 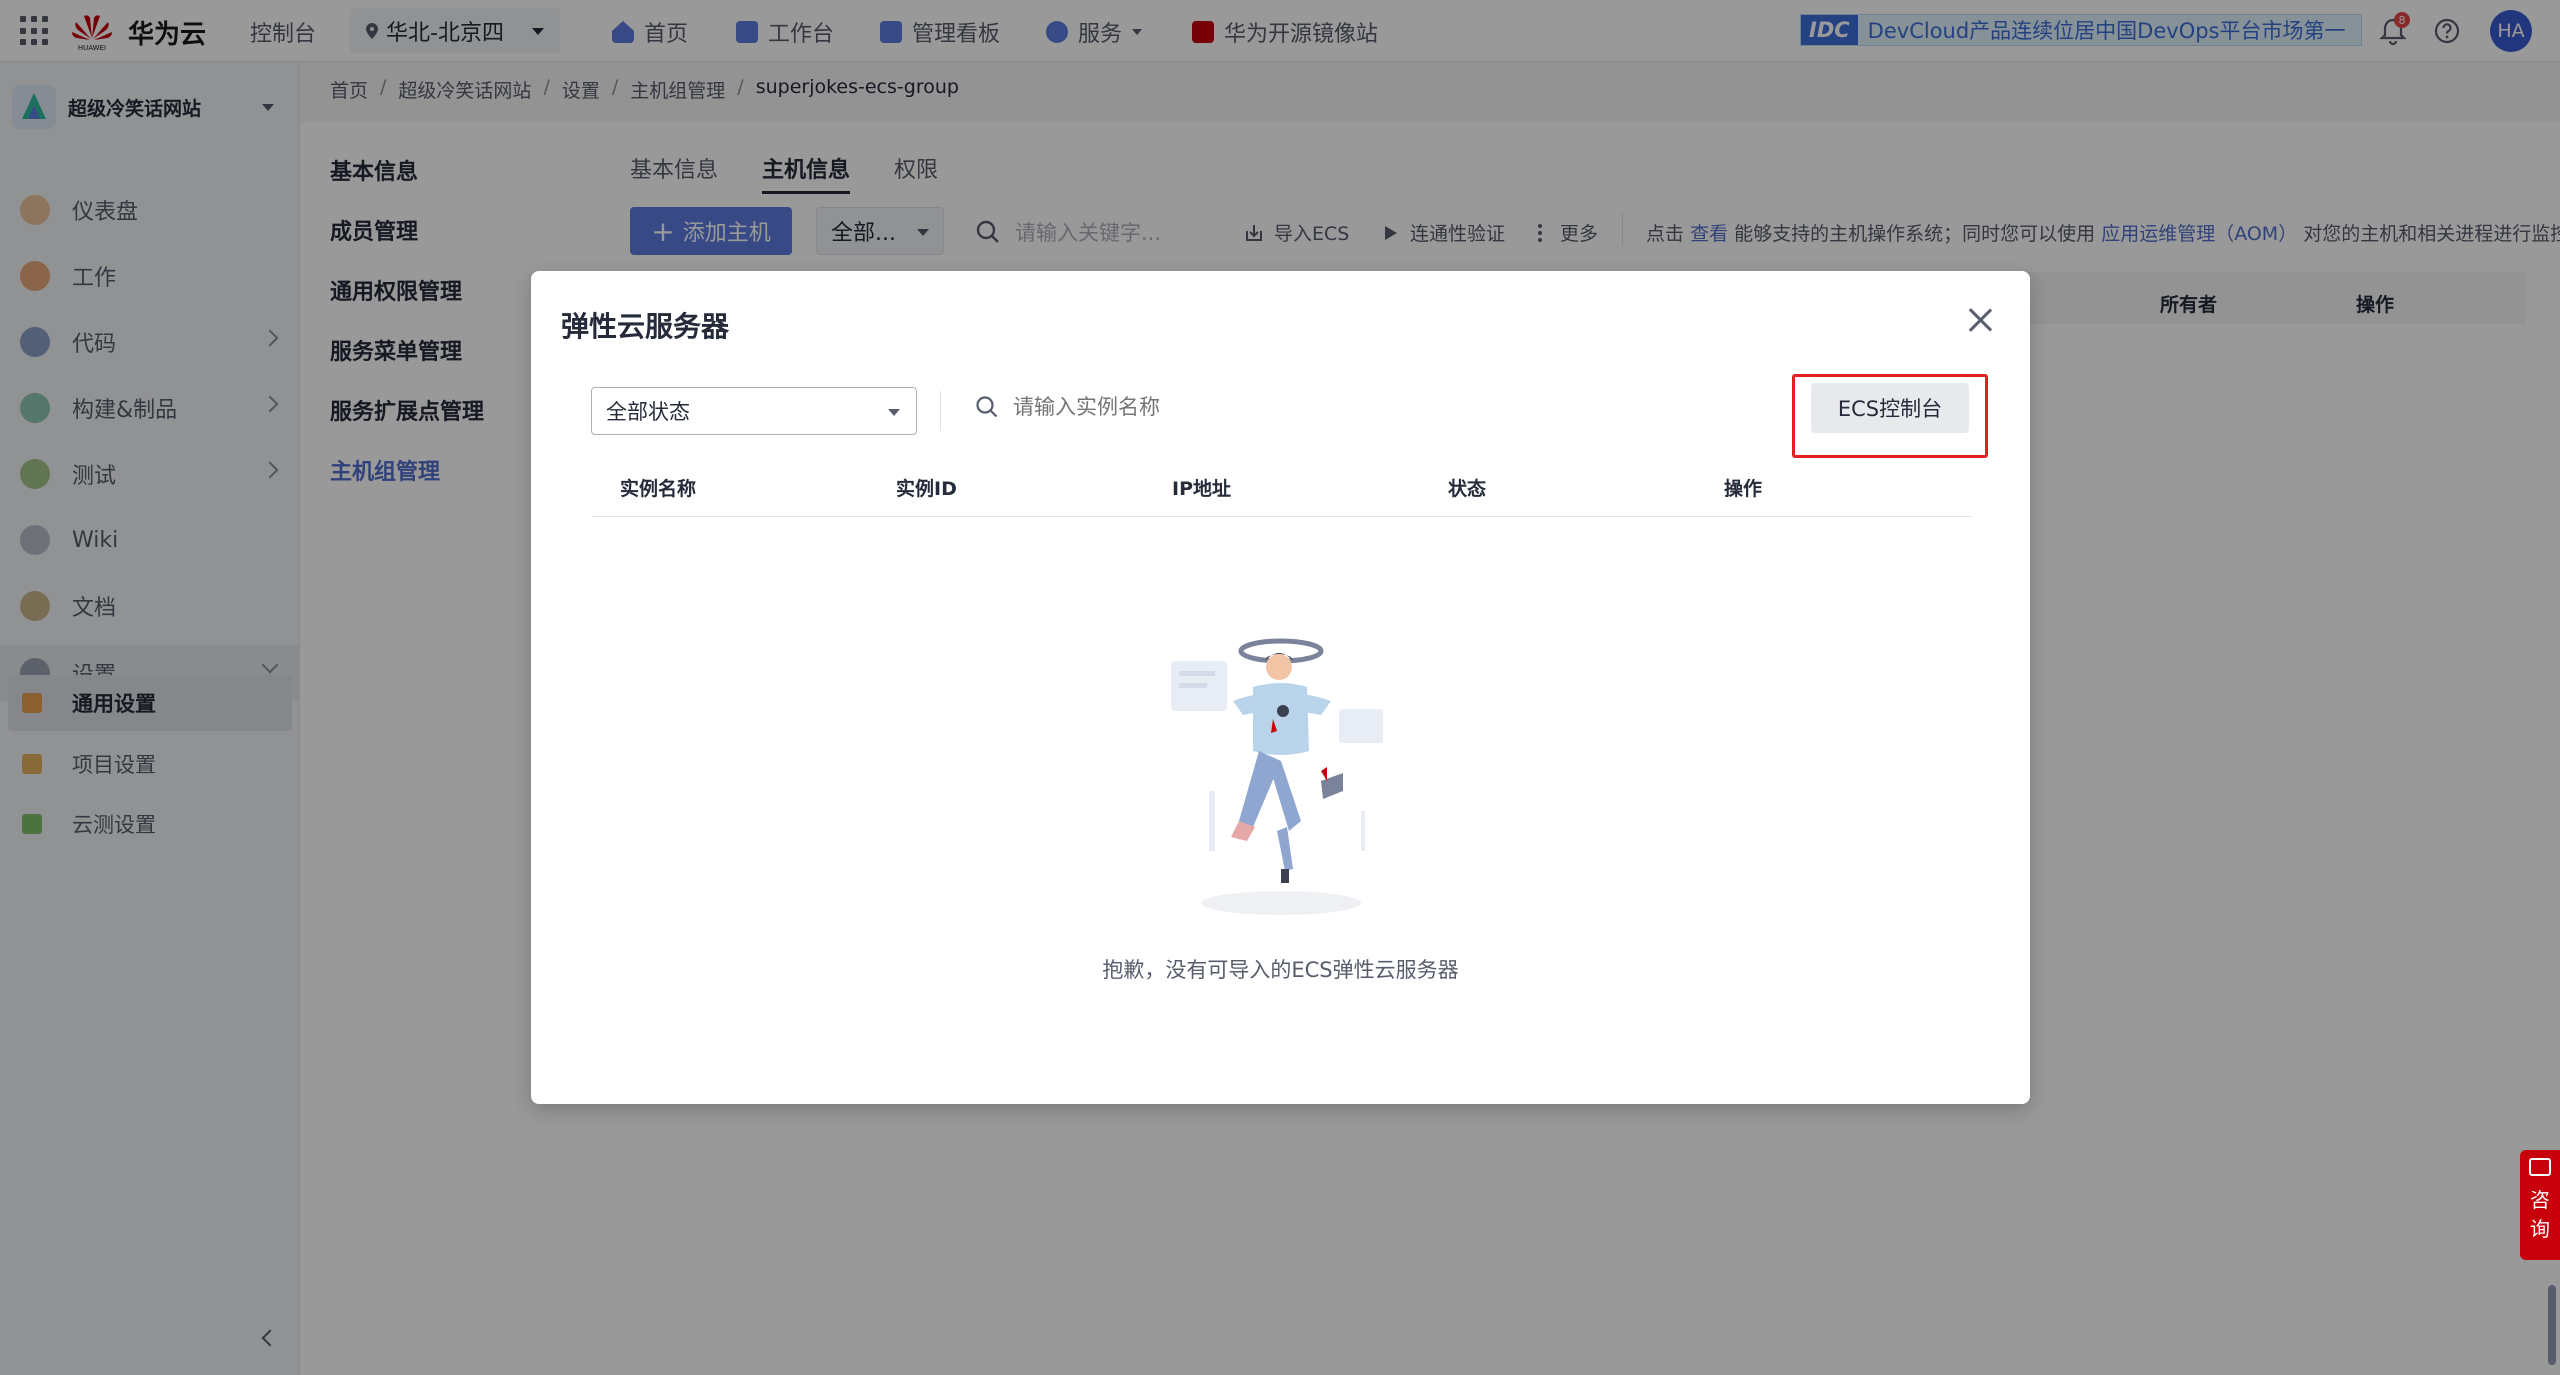 What do you see at coordinates (1743, 489) in the screenshot?
I see `column-operation: 操作` at bounding box center [1743, 489].